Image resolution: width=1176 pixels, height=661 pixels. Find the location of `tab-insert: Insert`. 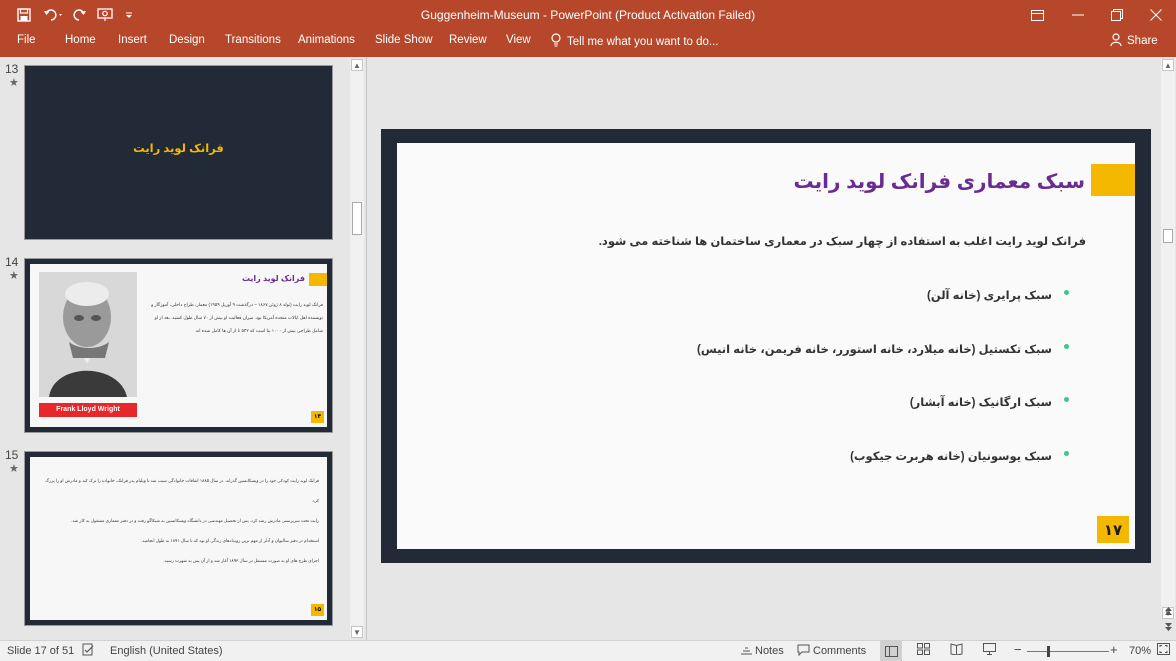

tab-insert: Insert is located at coordinates (132, 40).